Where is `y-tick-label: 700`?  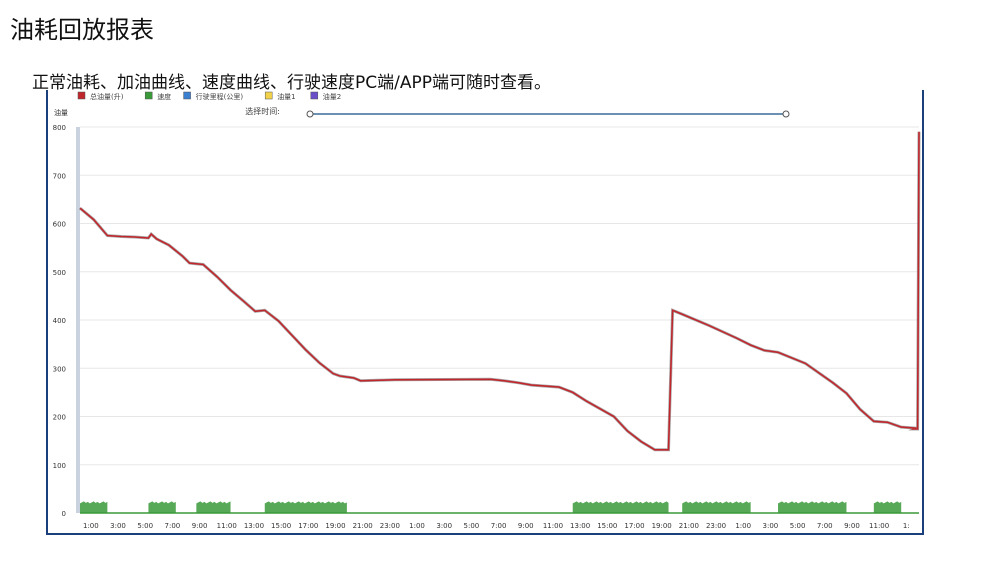 y-tick-label: 700 is located at coordinates (59, 176).